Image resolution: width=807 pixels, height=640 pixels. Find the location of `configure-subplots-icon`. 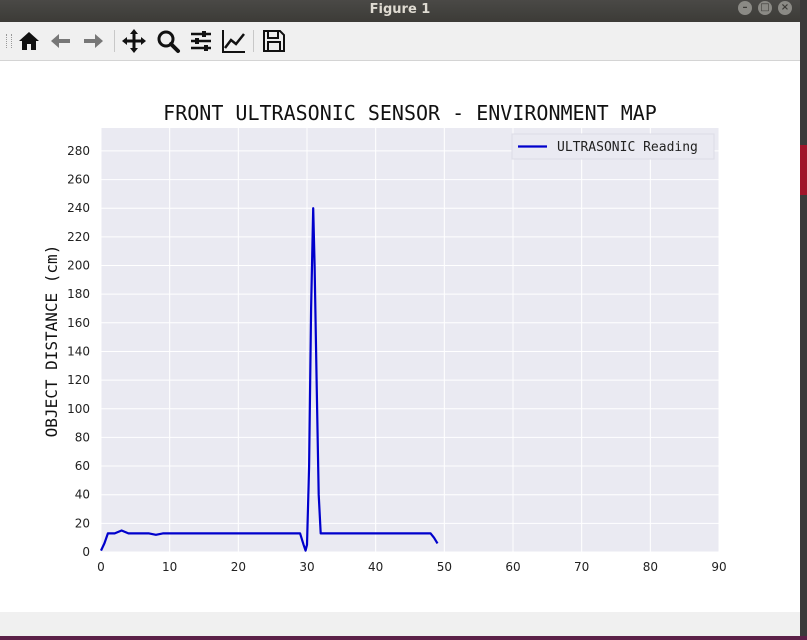

configure-subplots-icon is located at coordinates (201, 41).